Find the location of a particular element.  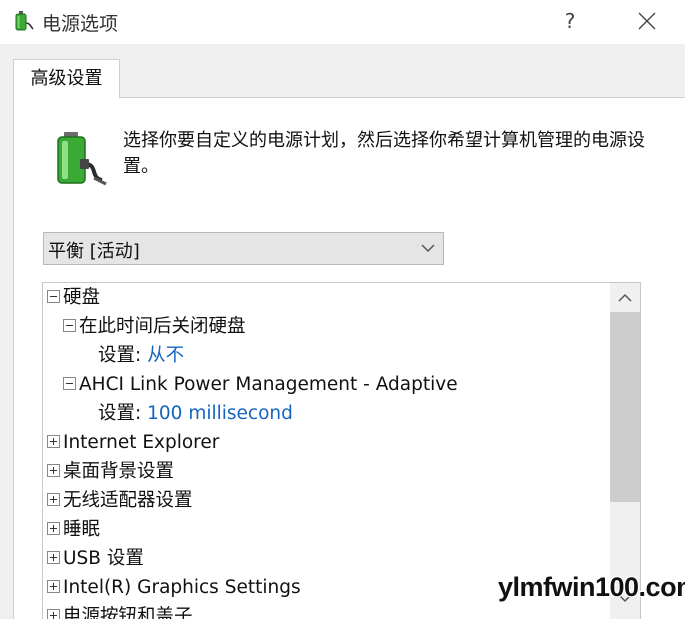

tree-item-power-buttons-lid: 电源按钮和盖子 is located at coordinates (120, 610).